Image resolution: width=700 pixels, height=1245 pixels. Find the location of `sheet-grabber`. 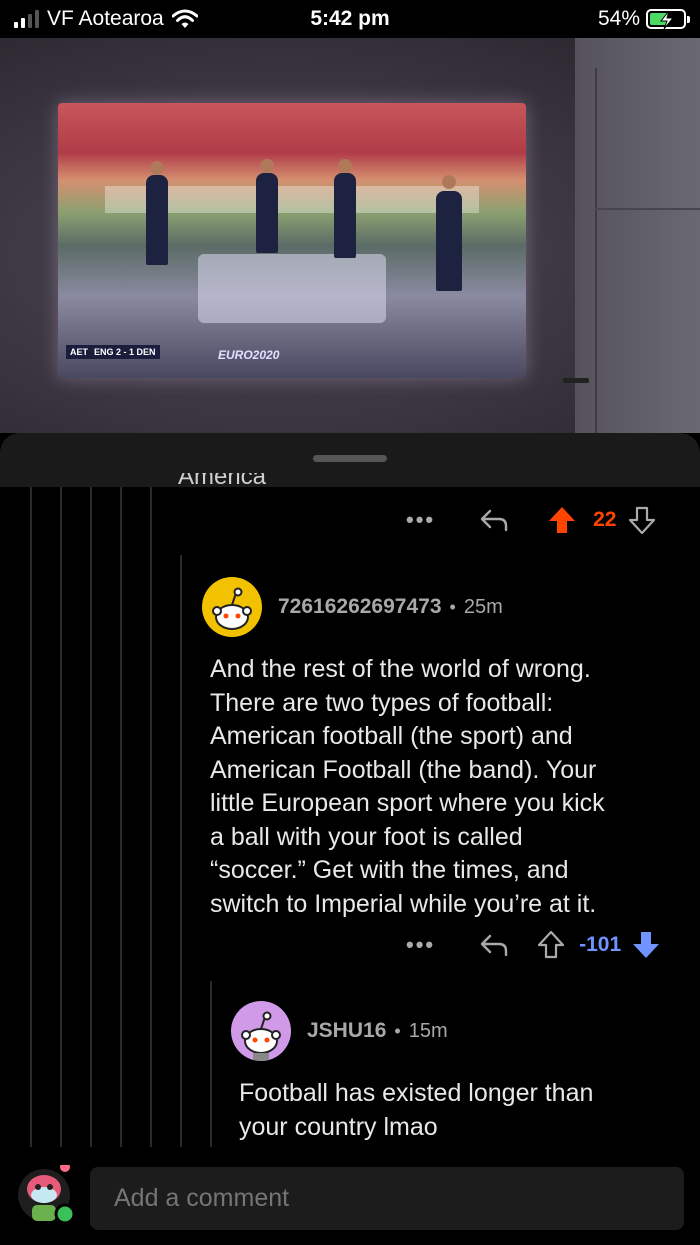

sheet-grabber is located at coordinates (350, 458).